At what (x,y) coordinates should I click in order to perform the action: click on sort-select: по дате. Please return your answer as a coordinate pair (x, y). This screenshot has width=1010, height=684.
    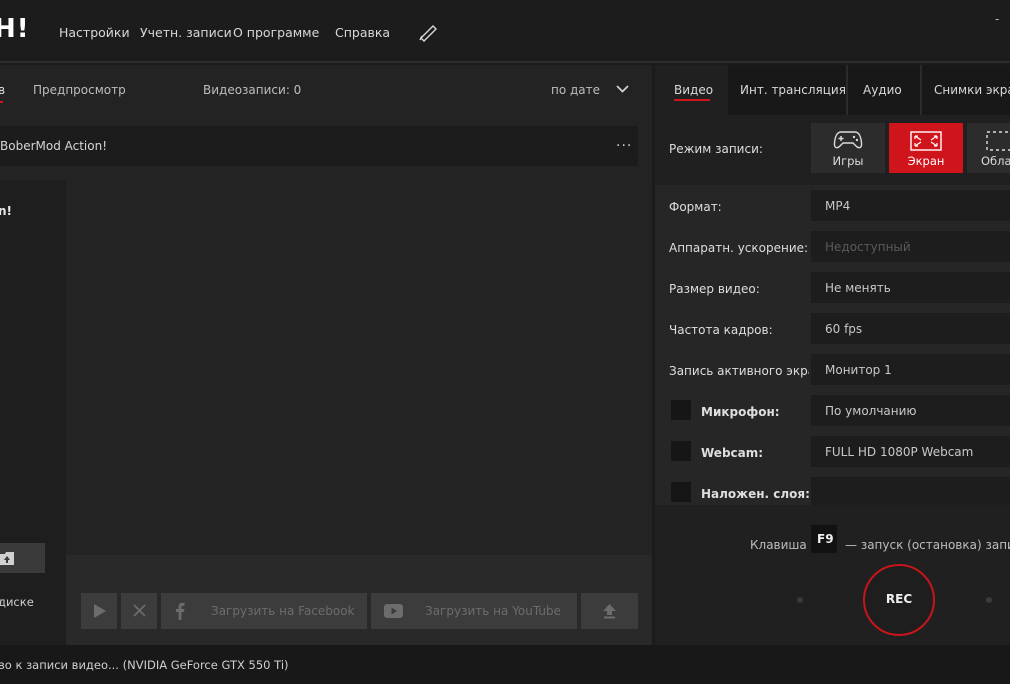
    Looking at the image, I should click on (575, 90).